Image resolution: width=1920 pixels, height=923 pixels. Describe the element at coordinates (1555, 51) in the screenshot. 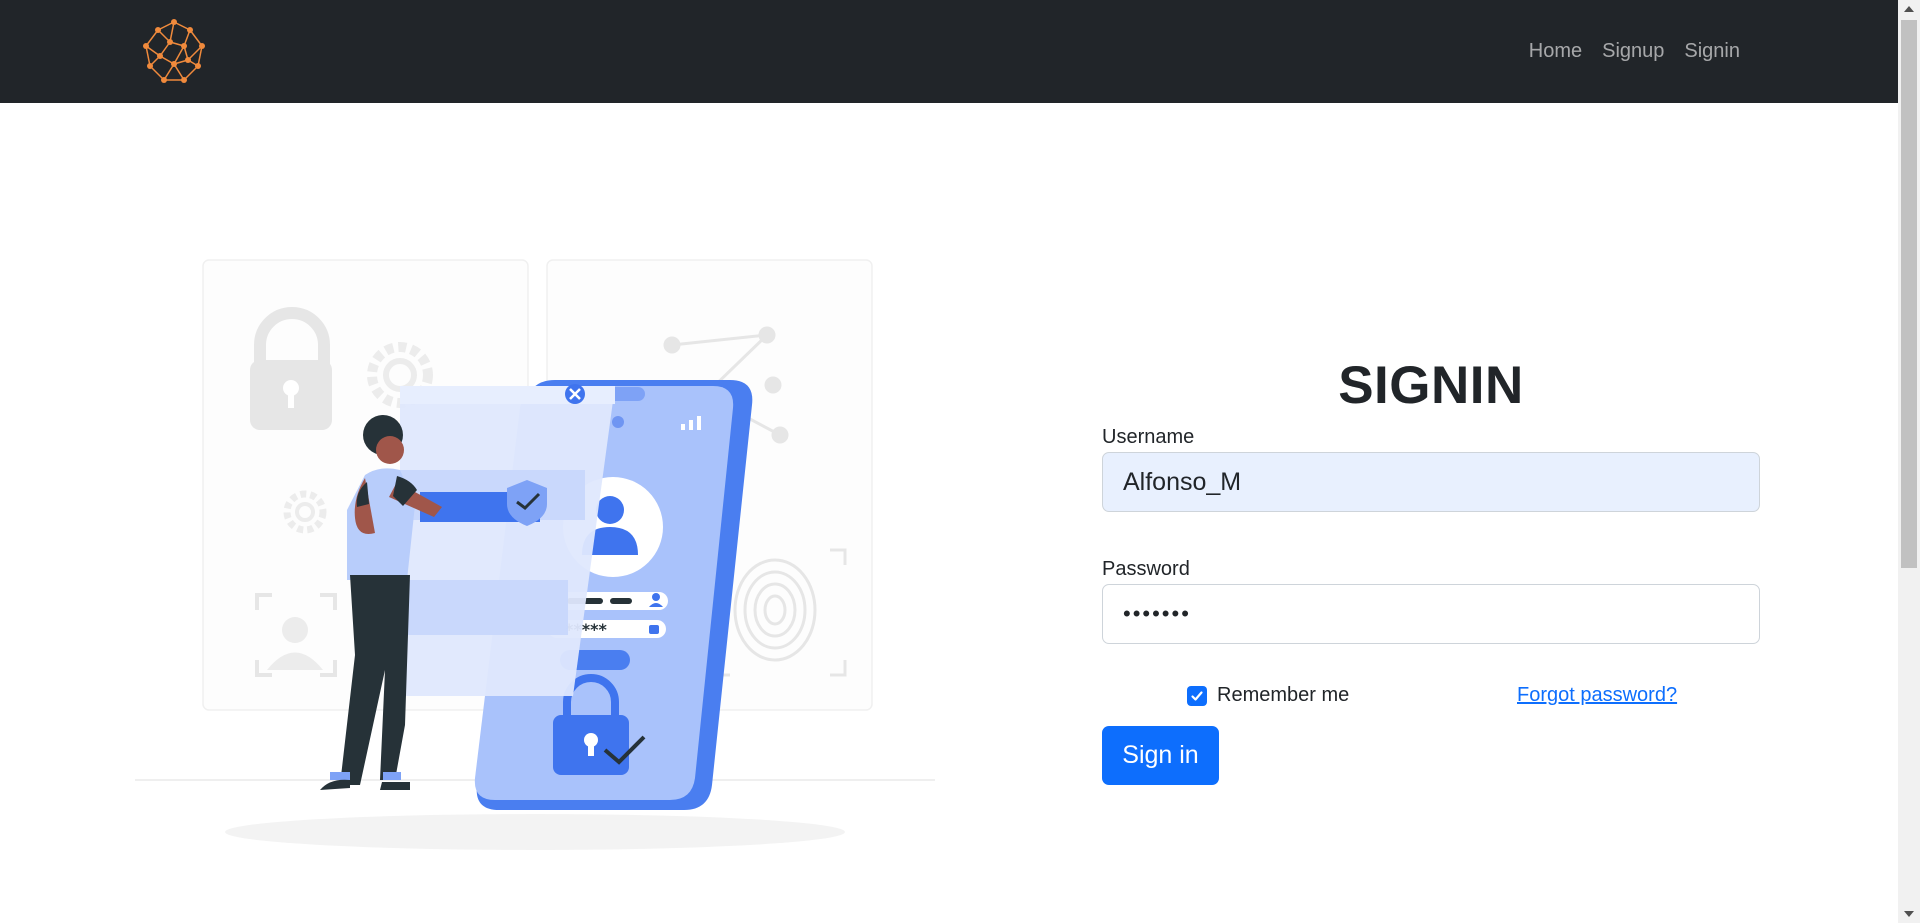

I see `nav-link-home: Home` at that location.